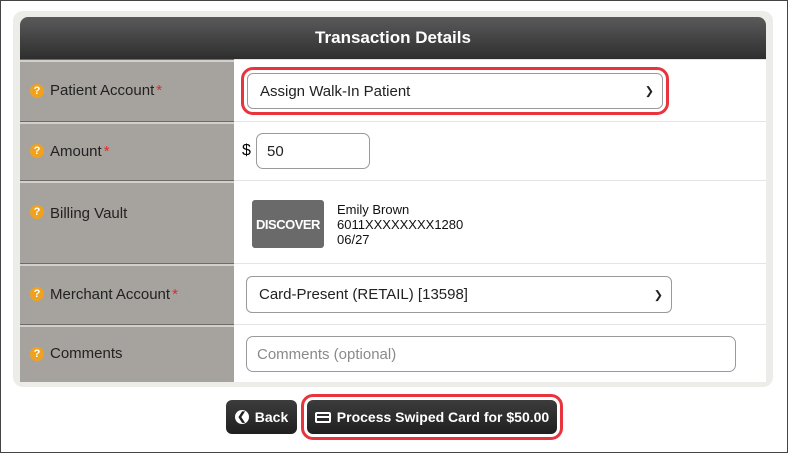 The height and width of the screenshot is (453, 788). Describe the element at coordinates (275, 151) in the screenshot. I see `amount-value: 50` at that location.